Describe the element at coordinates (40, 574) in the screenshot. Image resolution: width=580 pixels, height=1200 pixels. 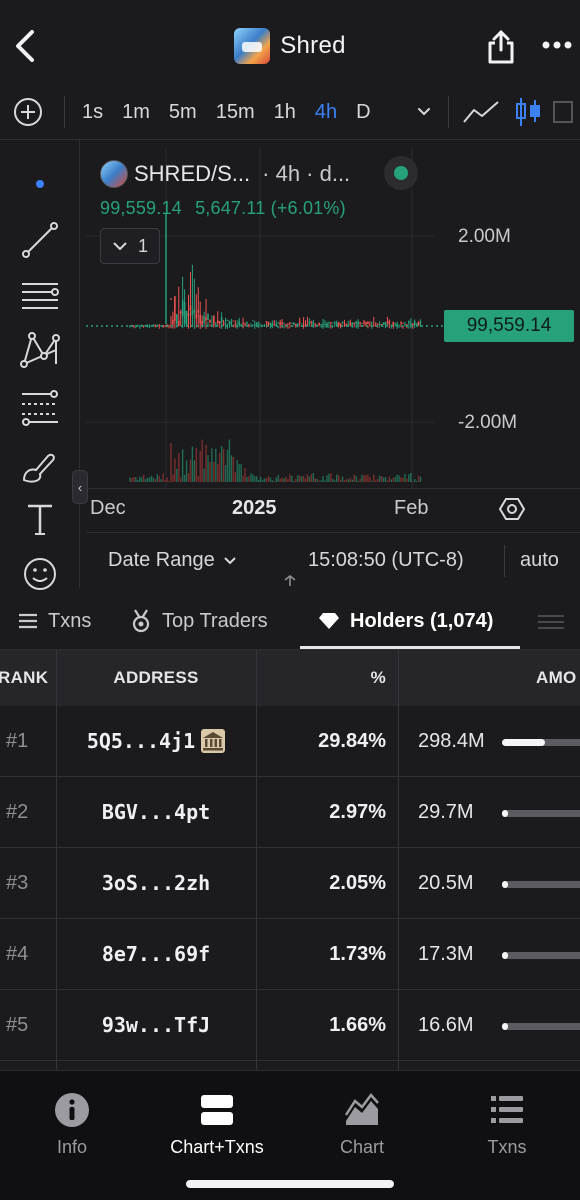
I see `emoji-icon` at that location.